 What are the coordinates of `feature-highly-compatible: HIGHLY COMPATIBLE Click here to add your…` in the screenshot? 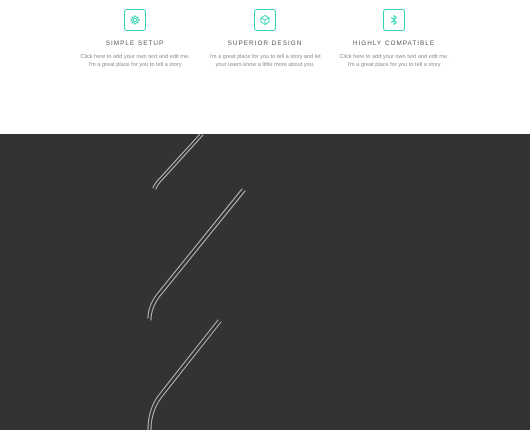 It's located at (394, 39).